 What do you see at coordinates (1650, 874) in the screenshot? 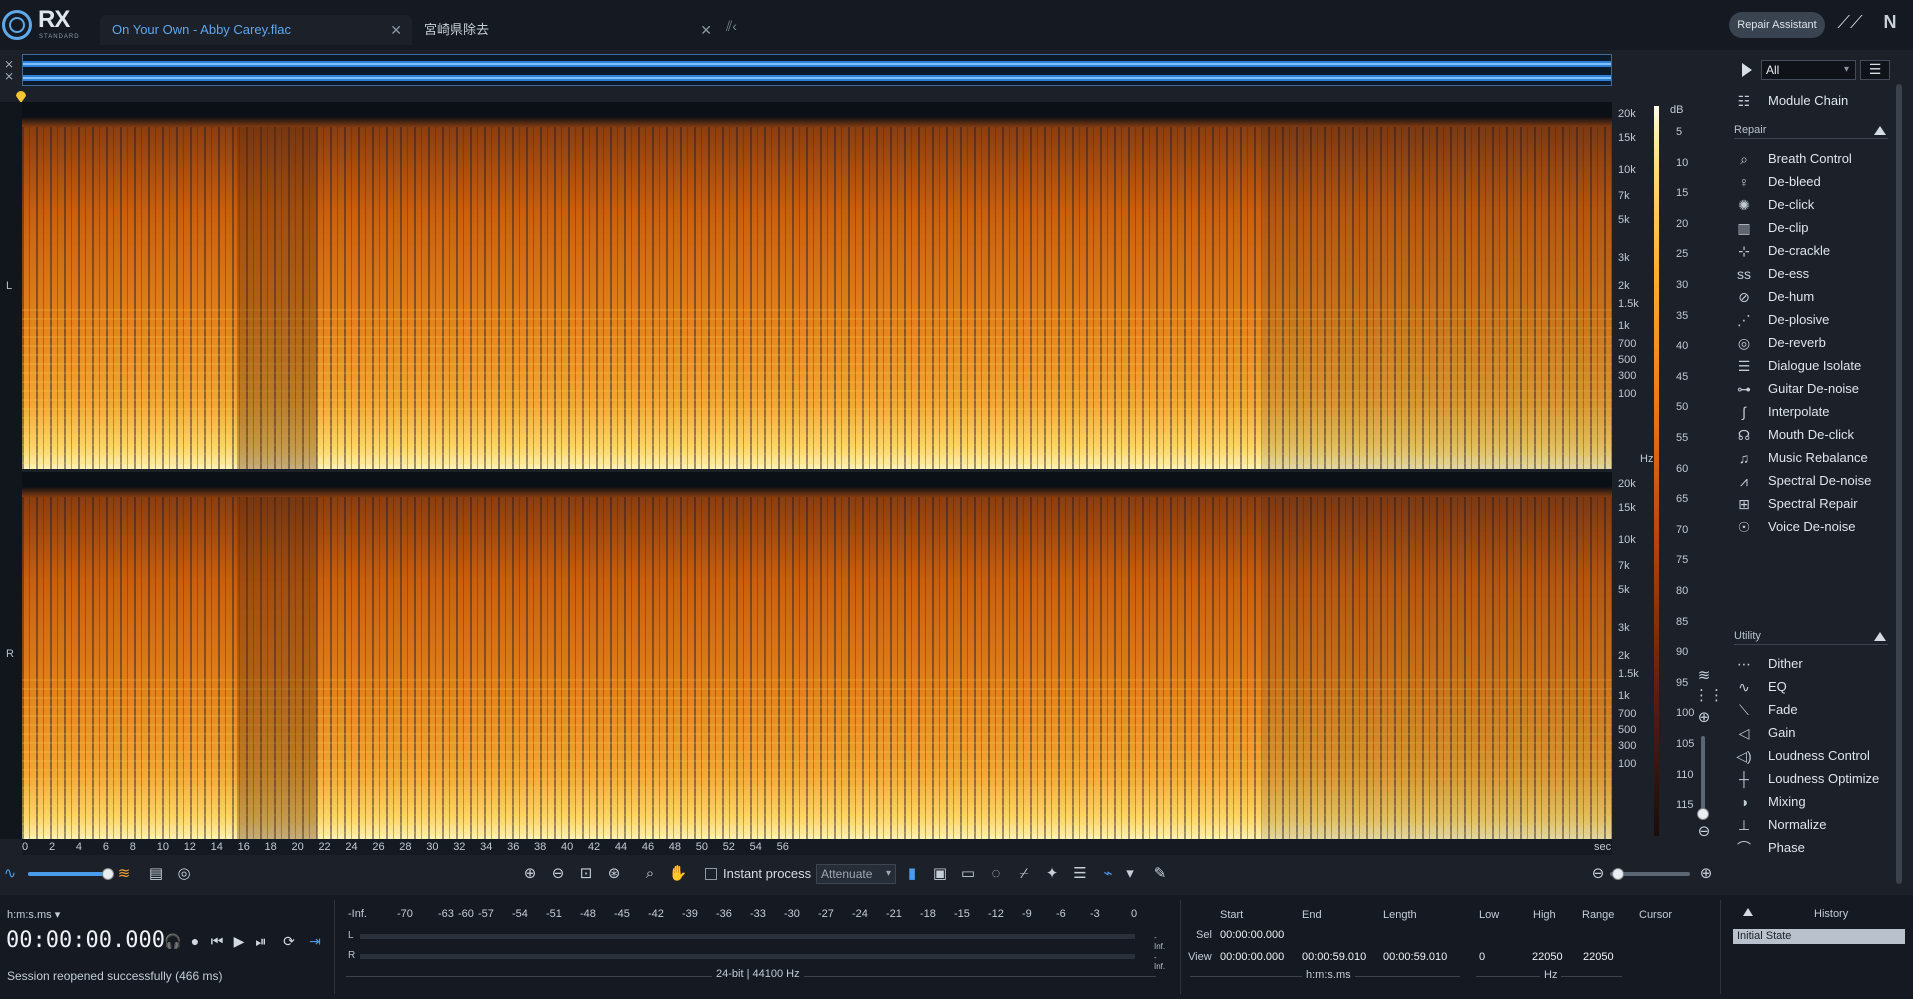
I see `horizontal-zoom-slider` at bounding box center [1650, 874].